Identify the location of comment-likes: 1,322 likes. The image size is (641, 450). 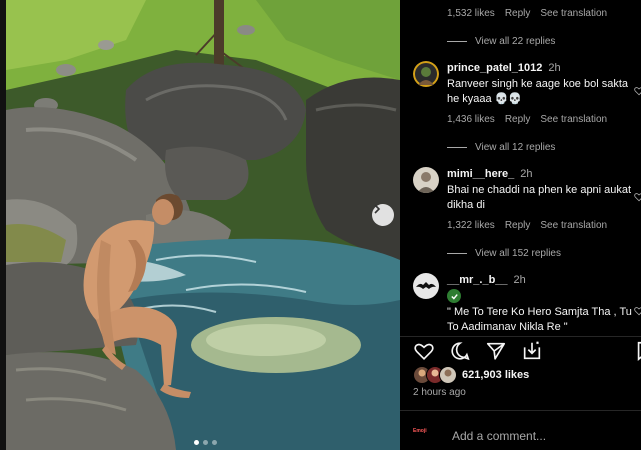
(471, 225).